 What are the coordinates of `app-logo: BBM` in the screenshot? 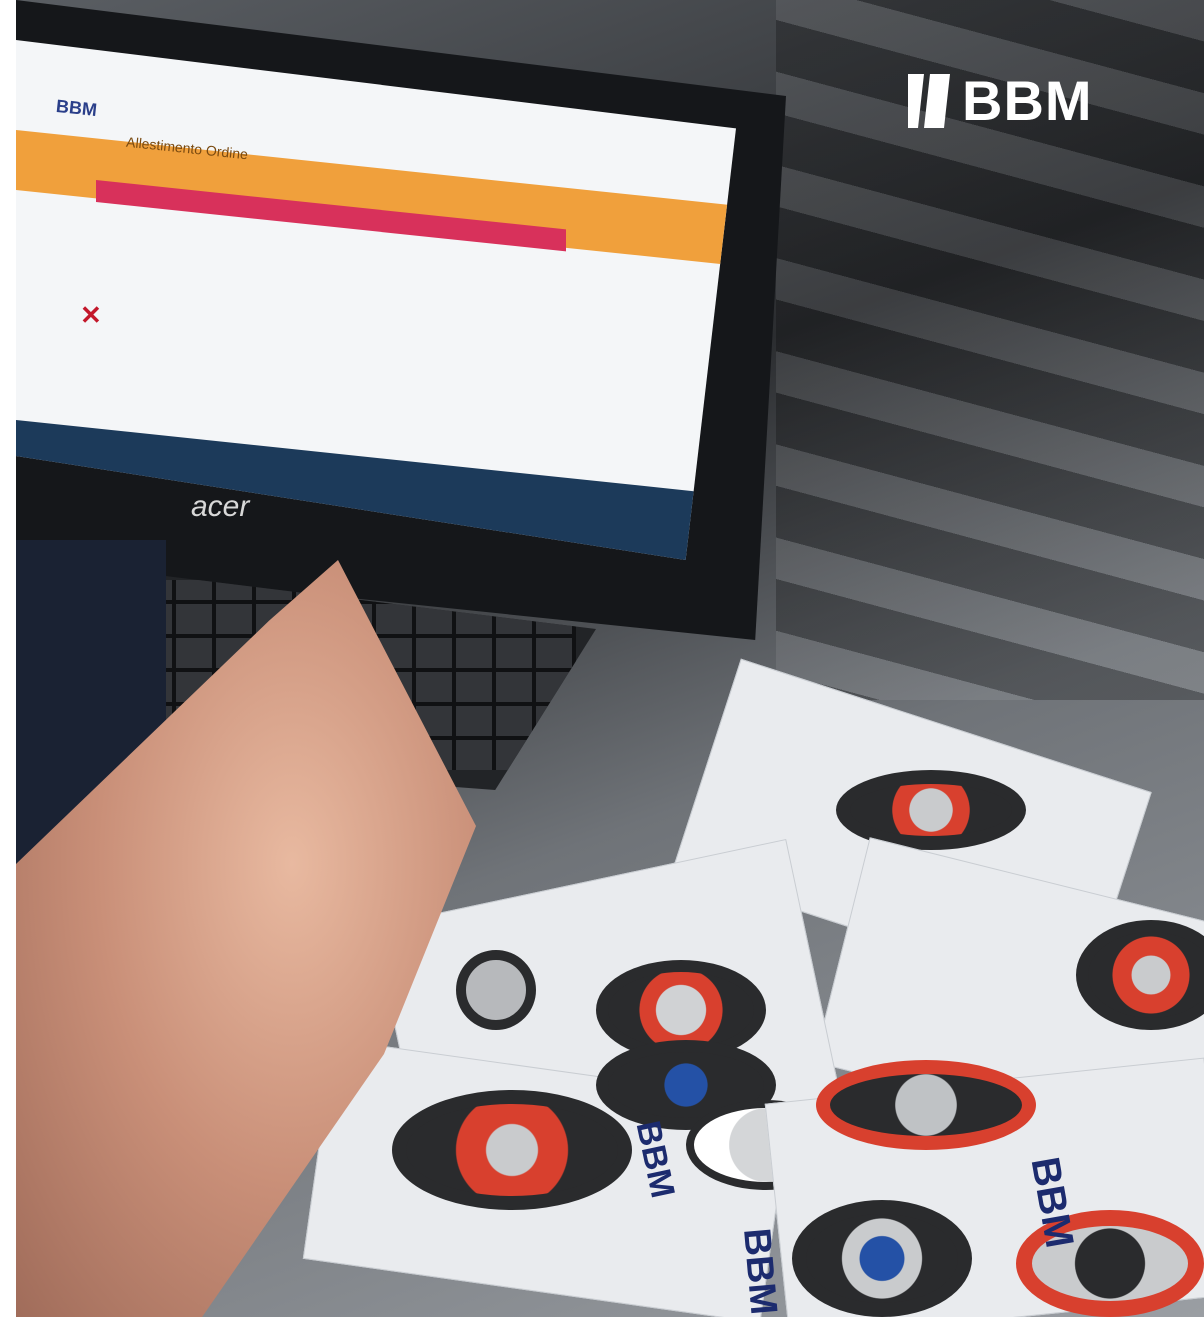 It's located at (76, 108).